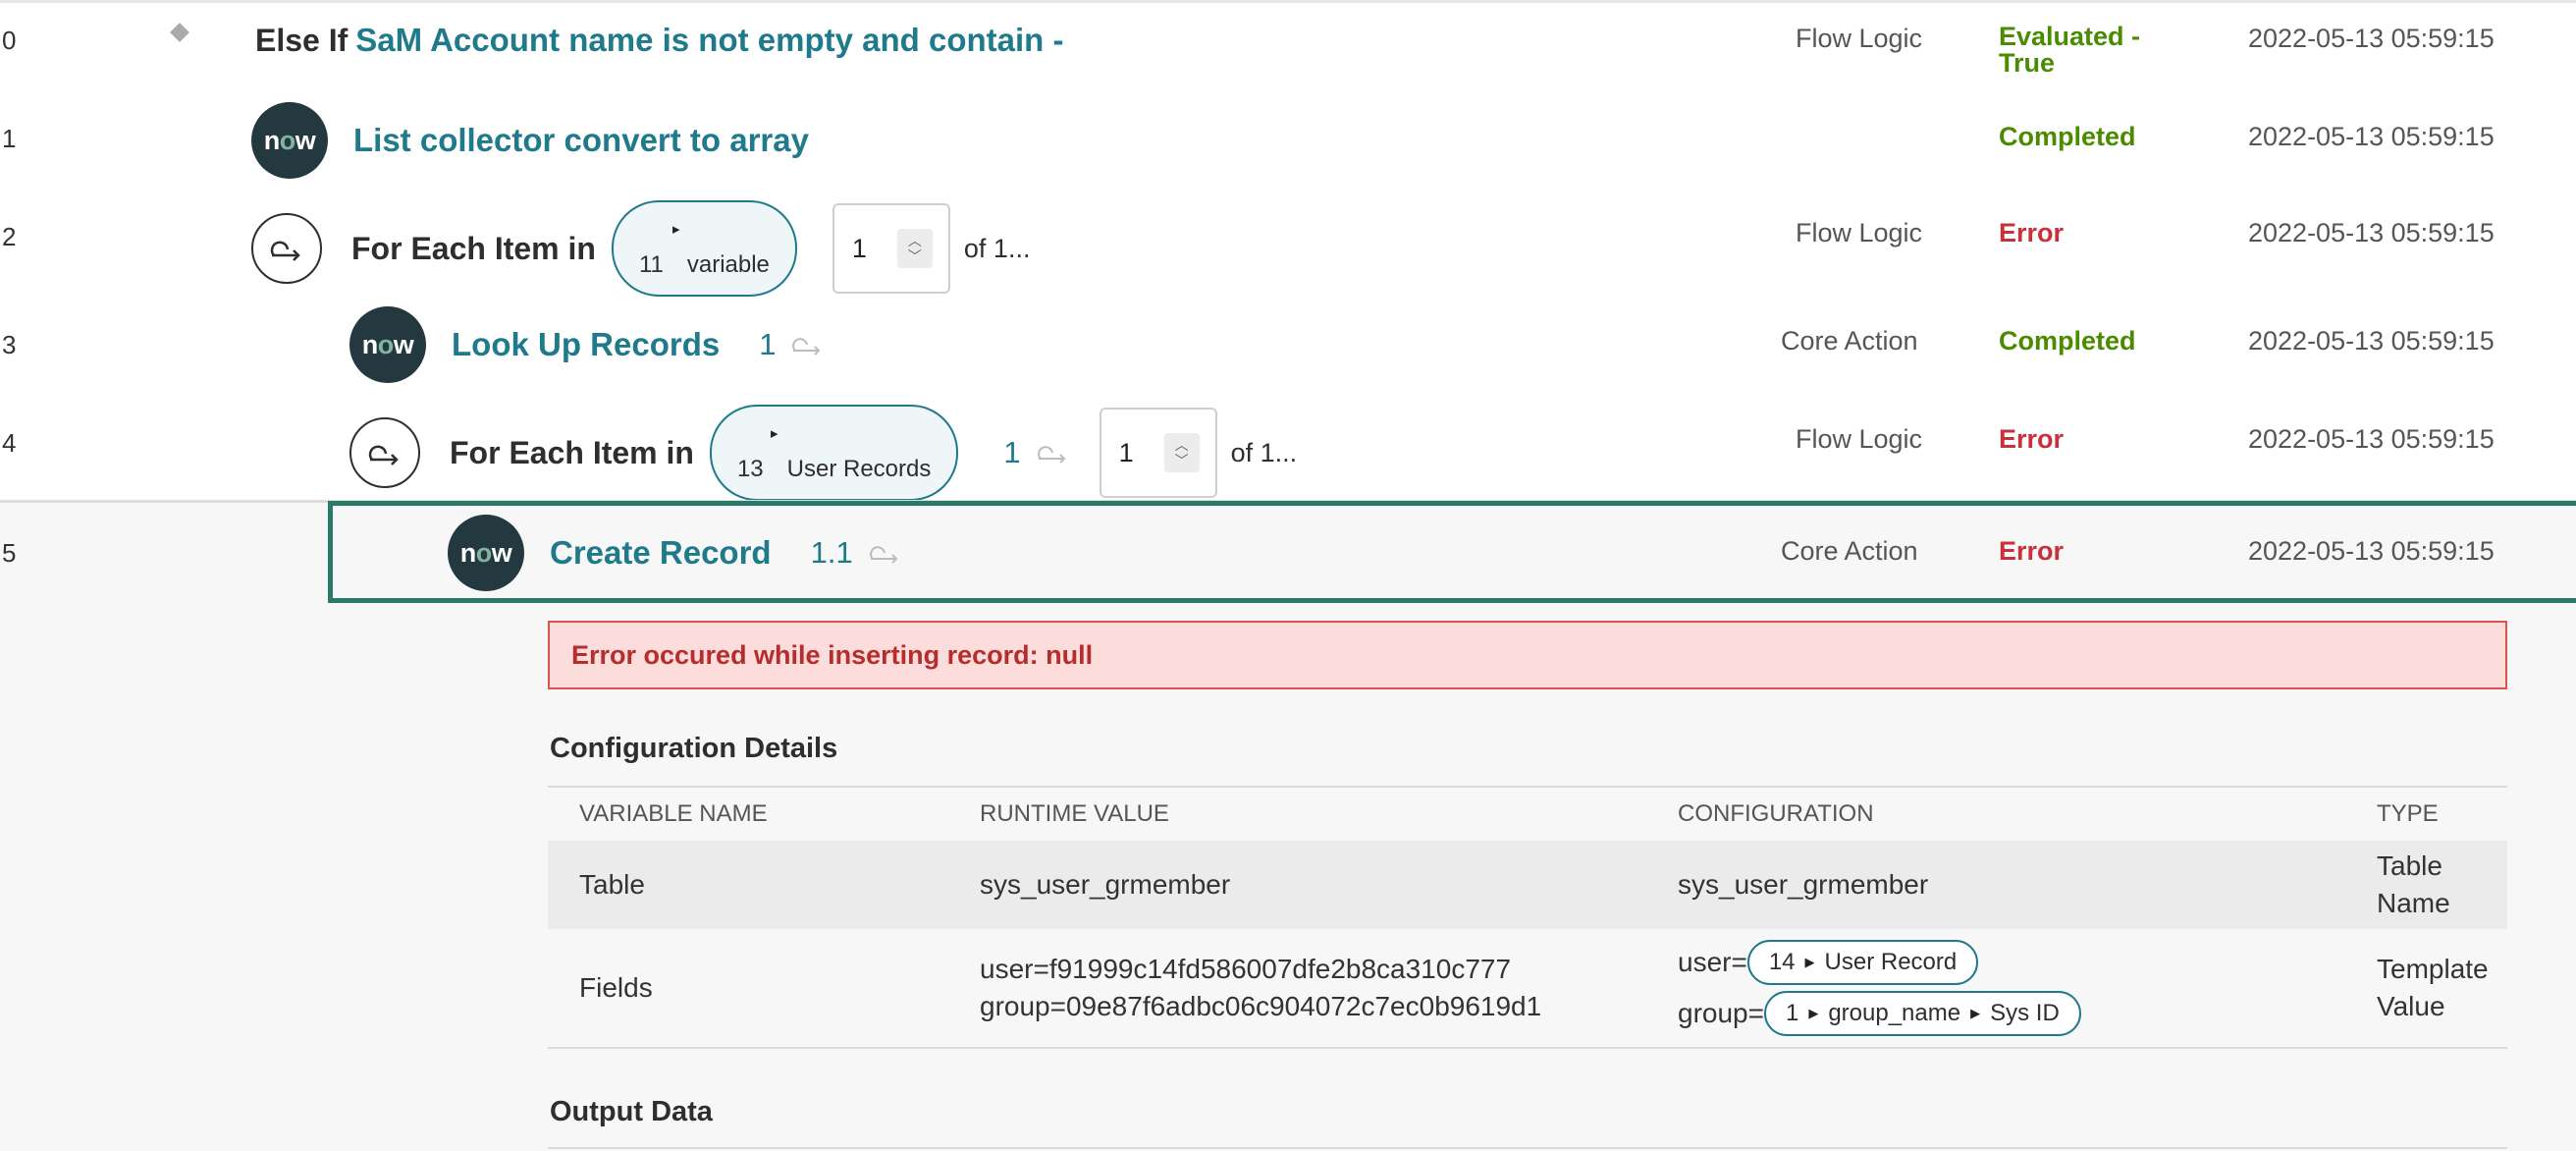 The width and height of the screenshot is (2576, 1151). I want to click on status-badge: Evaluated - True, so click(2070, 50).